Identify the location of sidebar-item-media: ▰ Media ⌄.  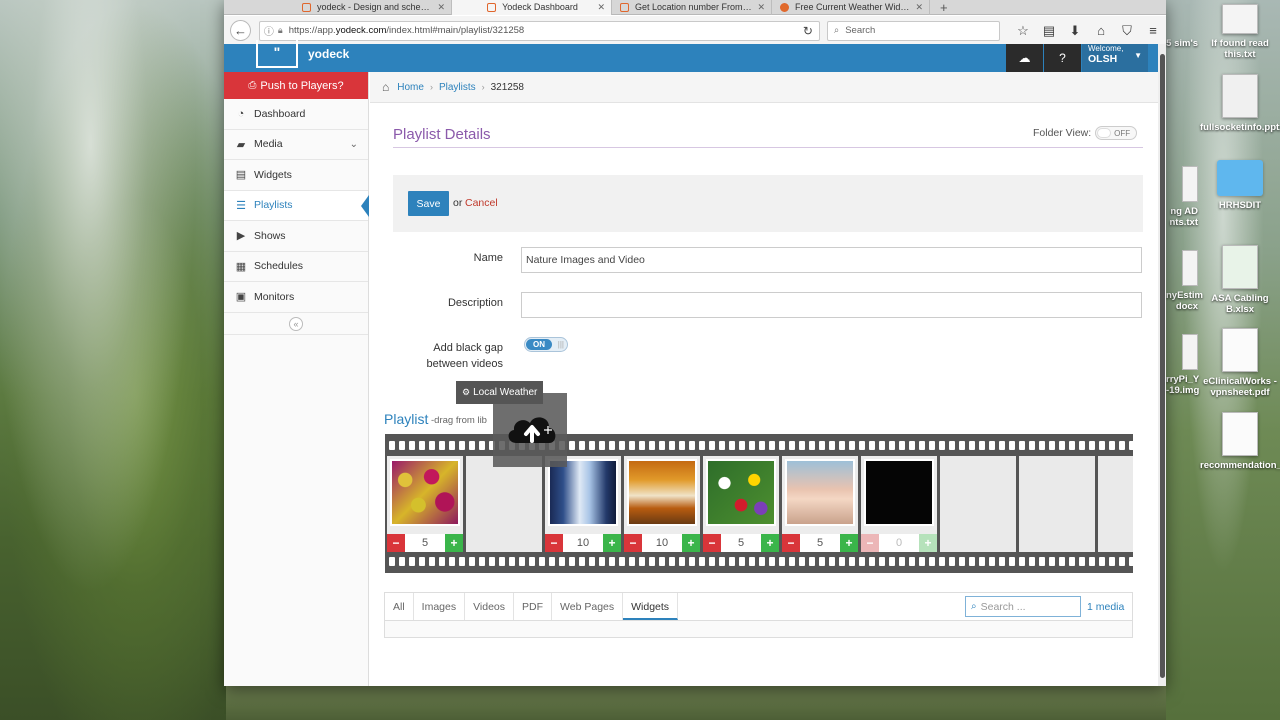
(296, 144).